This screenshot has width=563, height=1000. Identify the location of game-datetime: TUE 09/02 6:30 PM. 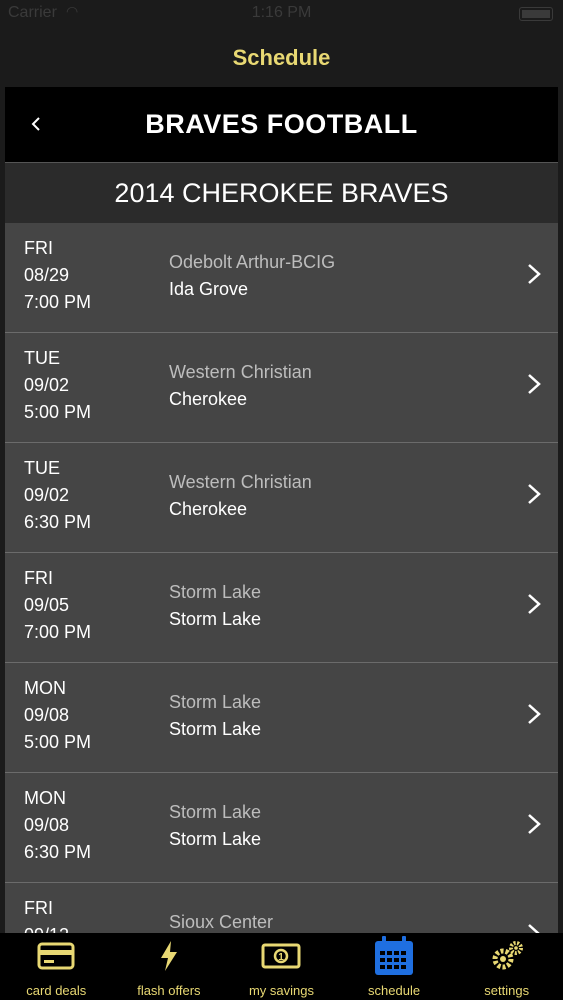
(57, 495).